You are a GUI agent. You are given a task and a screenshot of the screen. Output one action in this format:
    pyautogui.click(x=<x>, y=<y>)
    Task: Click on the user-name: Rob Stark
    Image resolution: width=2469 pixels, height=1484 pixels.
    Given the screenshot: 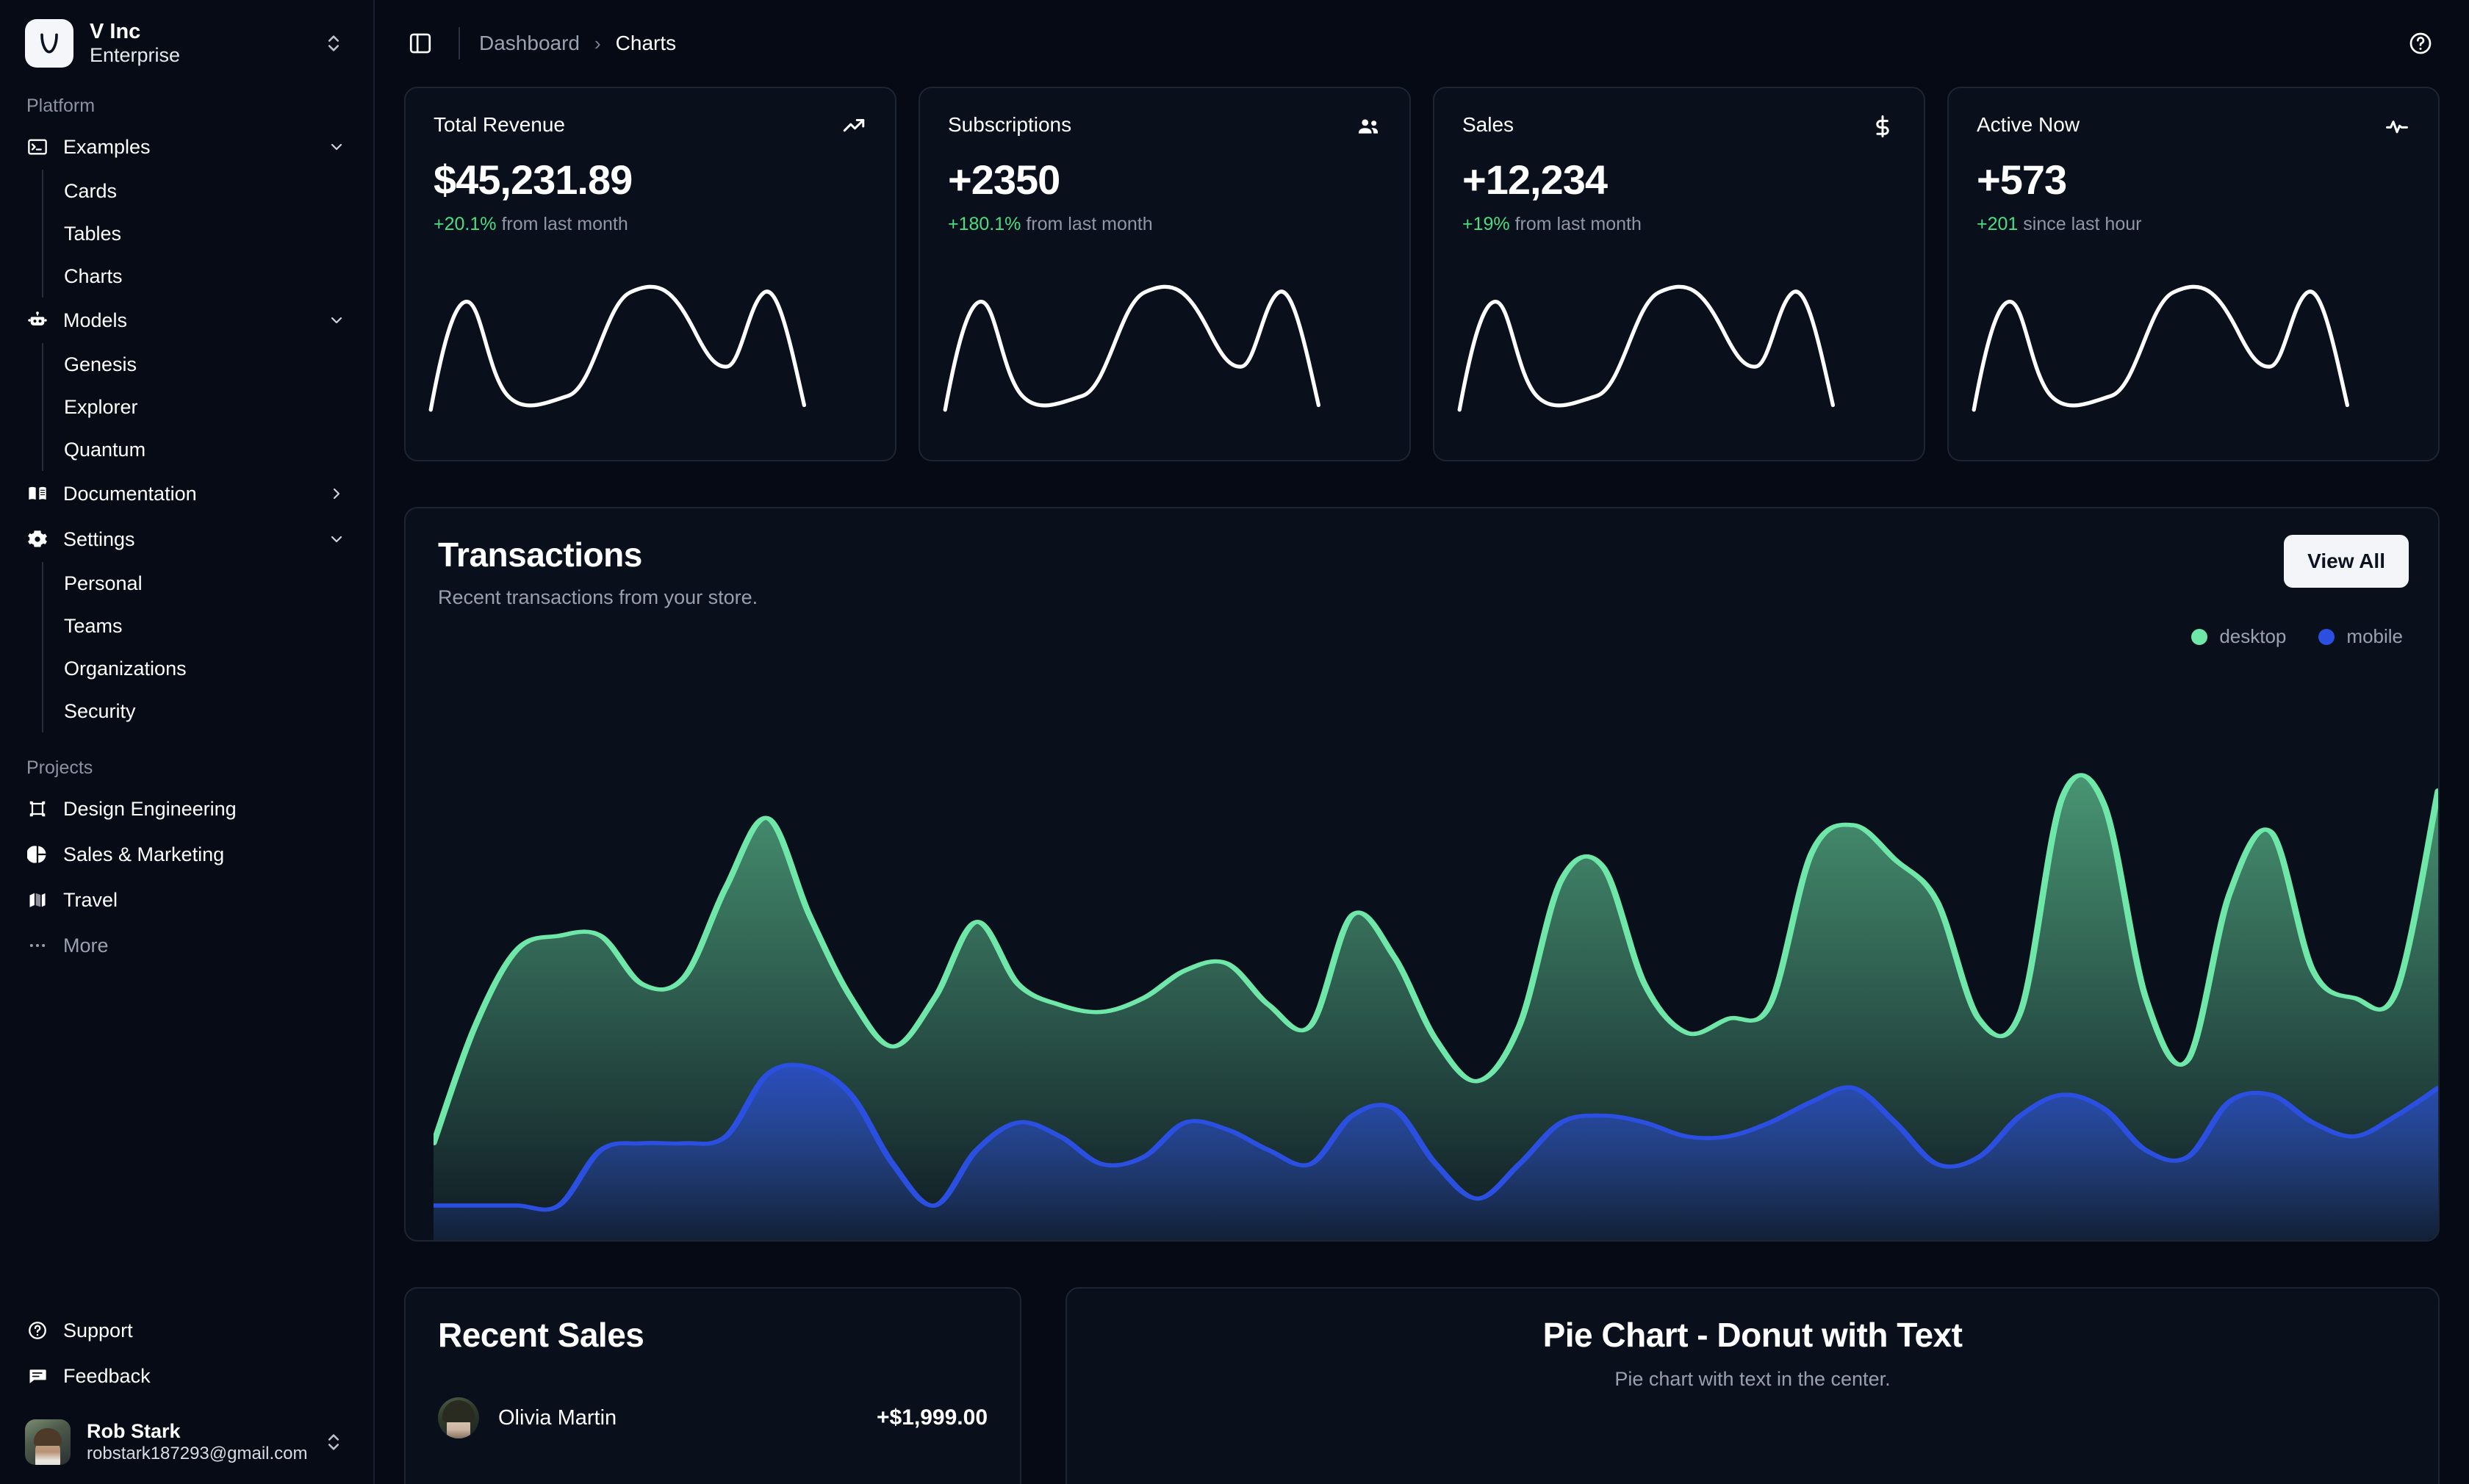 What is the action you would take?
    pyautogui.click(x=134, y=1431)
    